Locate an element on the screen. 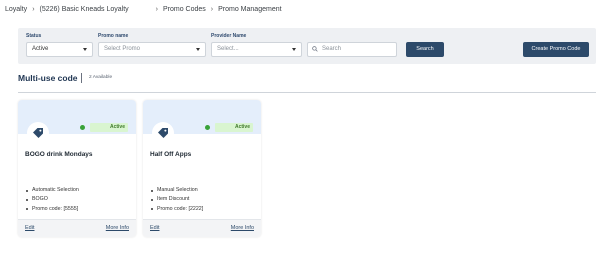  list-item: Manual Selection is located at coordinates (176, 190).